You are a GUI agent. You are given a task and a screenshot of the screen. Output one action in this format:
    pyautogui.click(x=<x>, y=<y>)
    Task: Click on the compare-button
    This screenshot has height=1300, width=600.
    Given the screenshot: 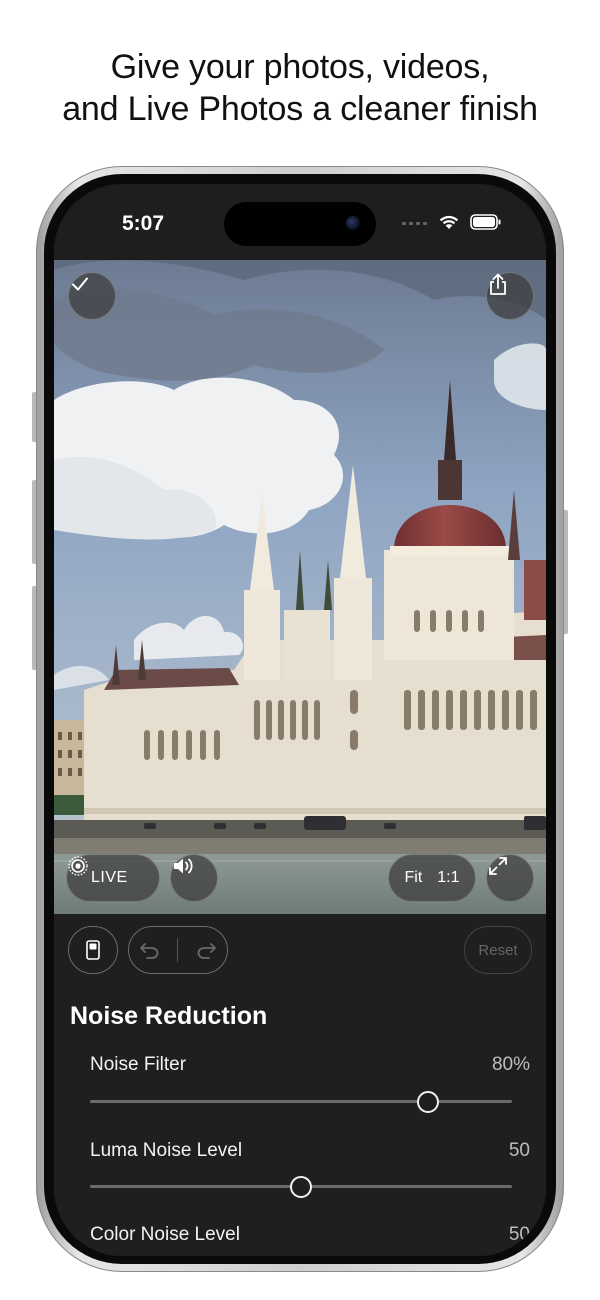 What is the action you would take?
    pyautogui.click(x=93, y=950)
    